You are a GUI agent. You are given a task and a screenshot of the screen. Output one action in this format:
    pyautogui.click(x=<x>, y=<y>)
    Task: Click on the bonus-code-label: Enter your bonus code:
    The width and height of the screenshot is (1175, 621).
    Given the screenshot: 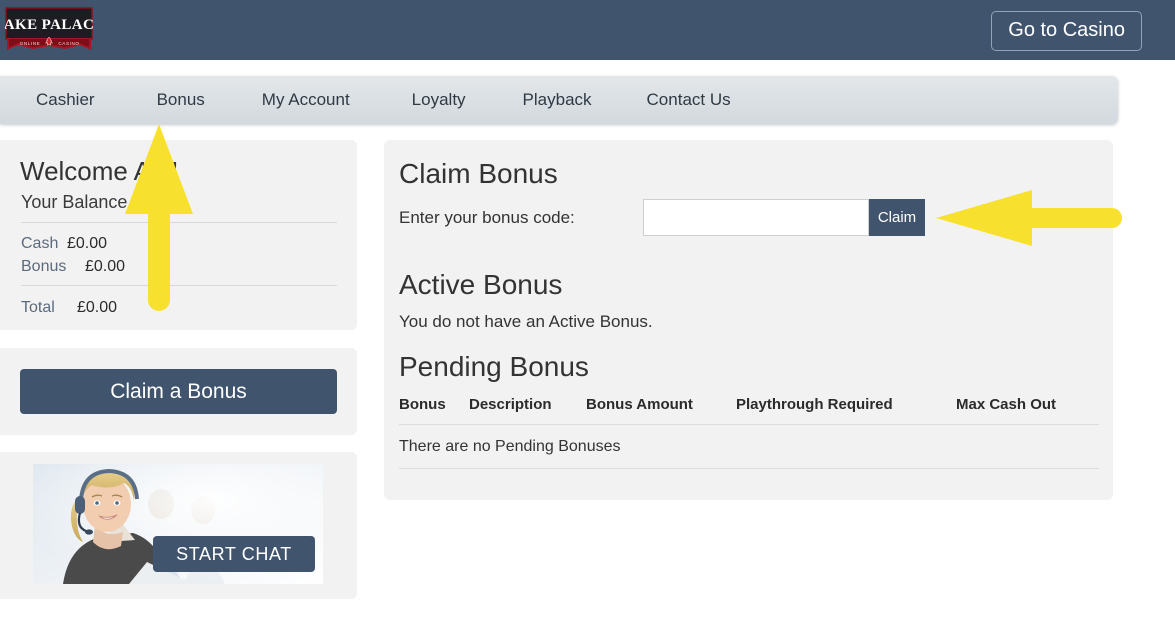 What is the action you would take?
    pyautogui.click(x=487, y=217)
    